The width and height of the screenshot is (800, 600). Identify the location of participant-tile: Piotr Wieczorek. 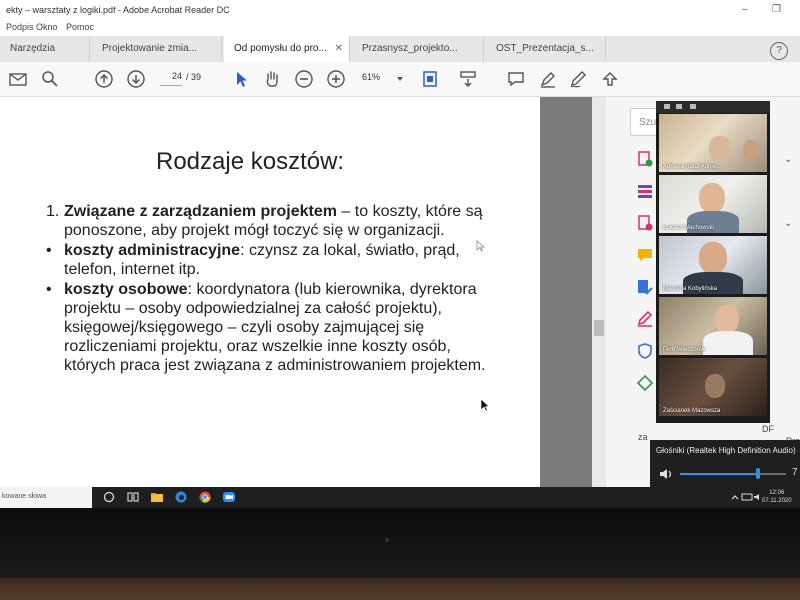
(713, 326).